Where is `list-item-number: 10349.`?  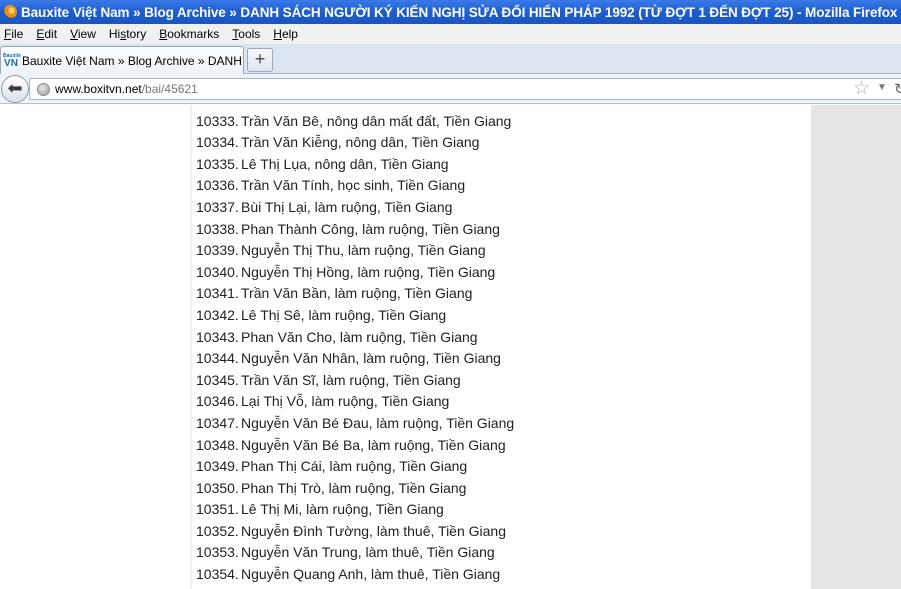 list-item-number: 10349. is located at coordinates (217, 466).